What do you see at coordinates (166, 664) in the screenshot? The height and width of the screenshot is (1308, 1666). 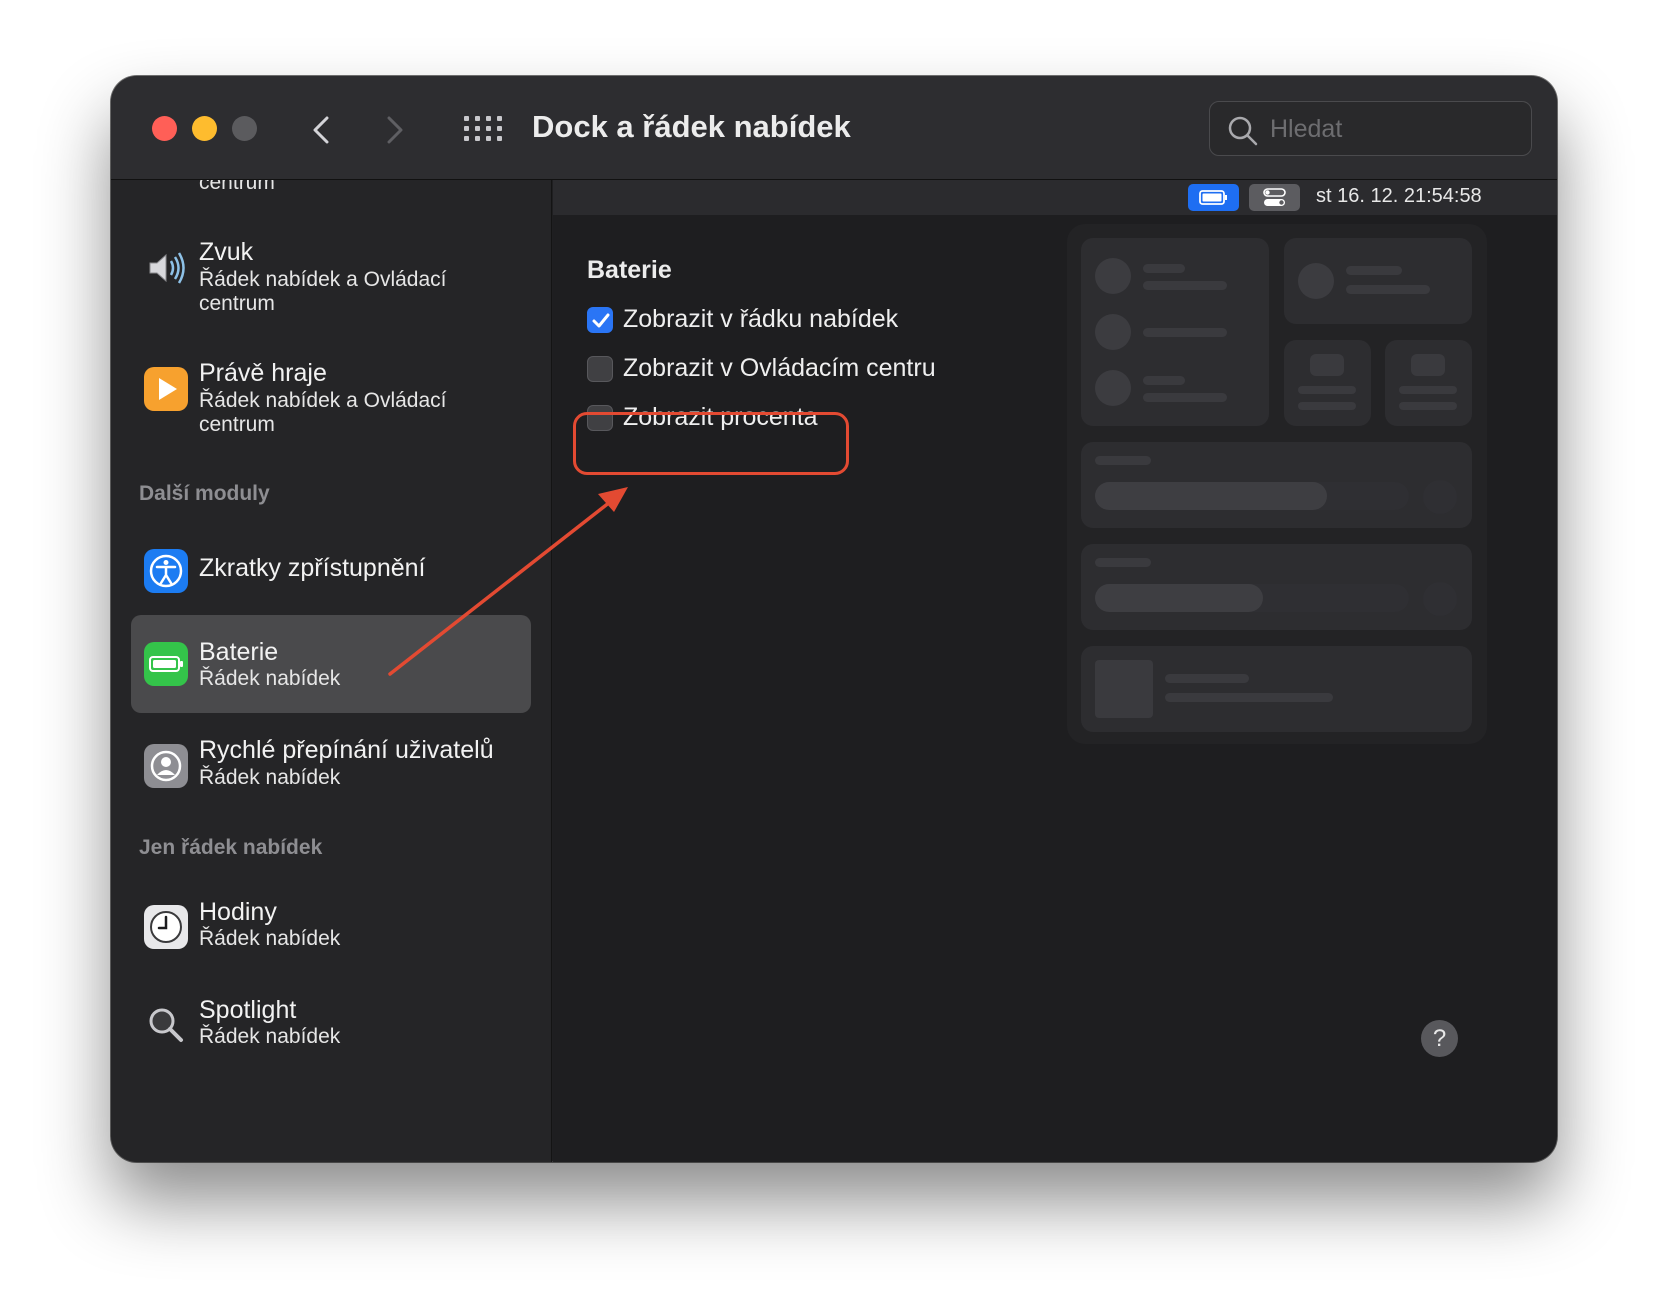 I see `battery-icon` at bounding box center [166, 664].